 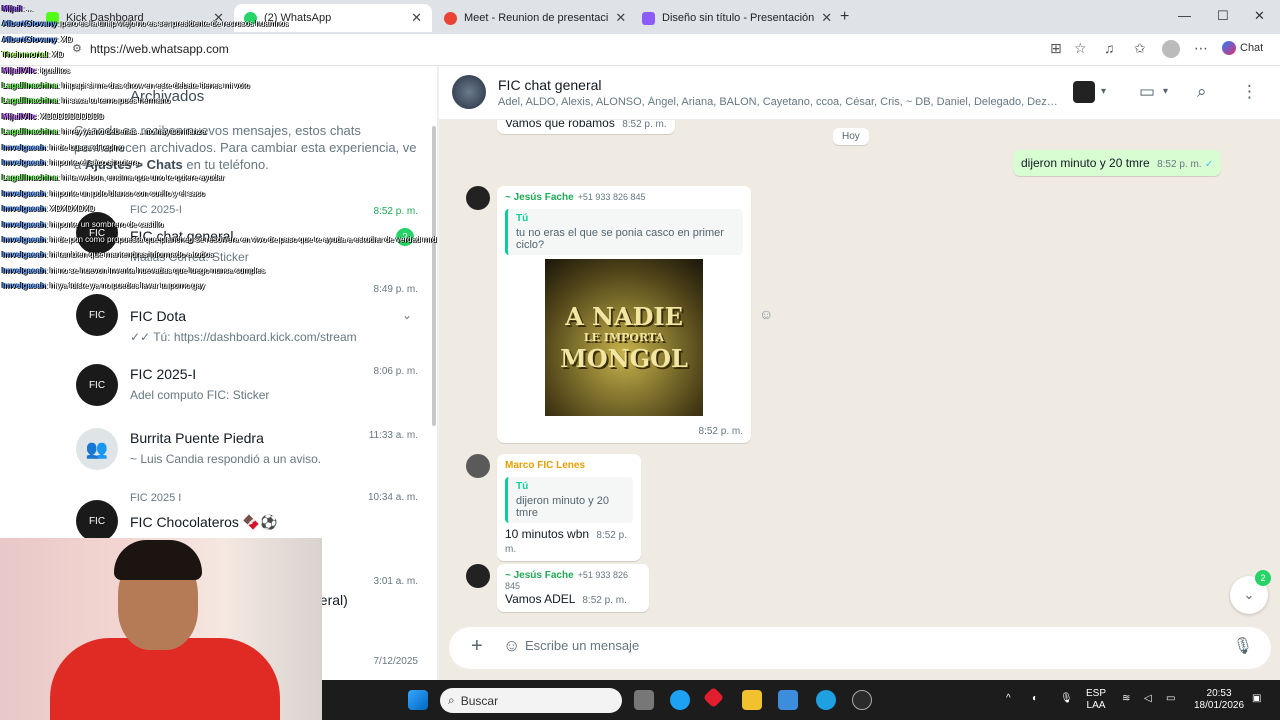 What do you see at coordinates (393, 435) in the screenshot?
I see `chat-time: 11:33 a. m.` at bounding box center [393, 435].